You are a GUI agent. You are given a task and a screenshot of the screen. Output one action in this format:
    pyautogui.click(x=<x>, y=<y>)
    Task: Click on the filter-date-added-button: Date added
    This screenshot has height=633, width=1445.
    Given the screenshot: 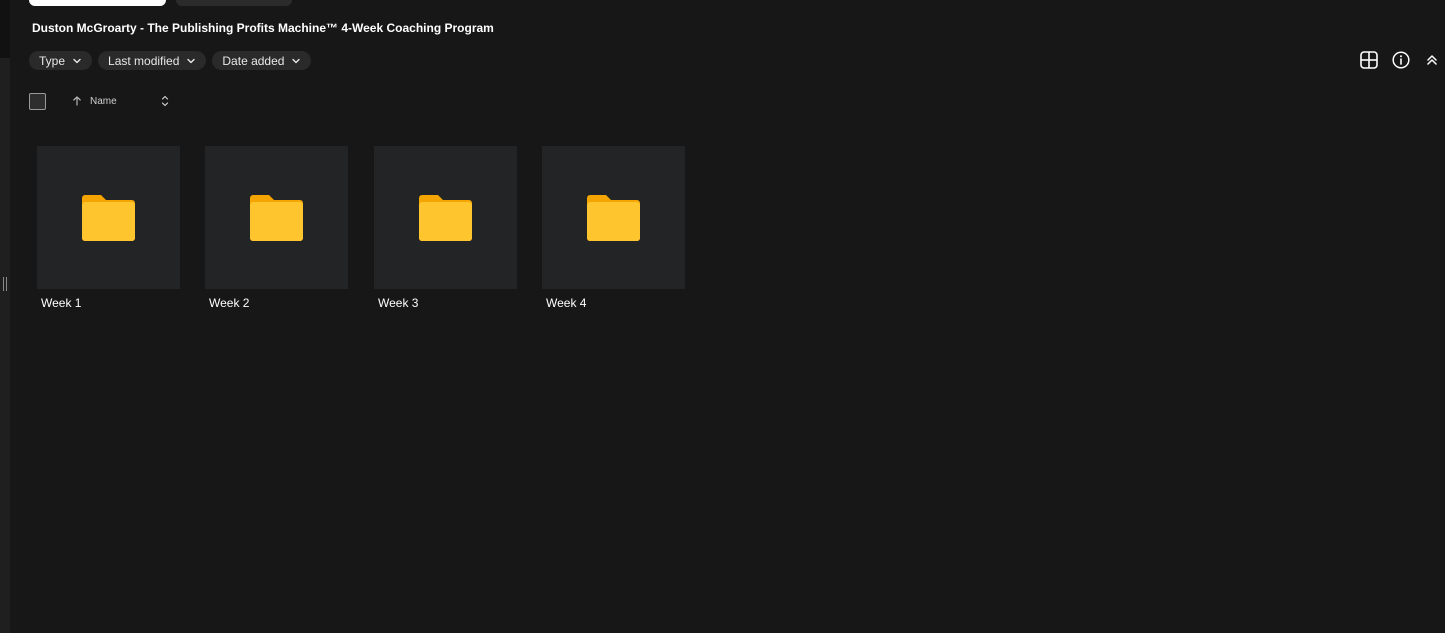 What is the action you would take?
    pyautogui.click(x=262, y=60)
    